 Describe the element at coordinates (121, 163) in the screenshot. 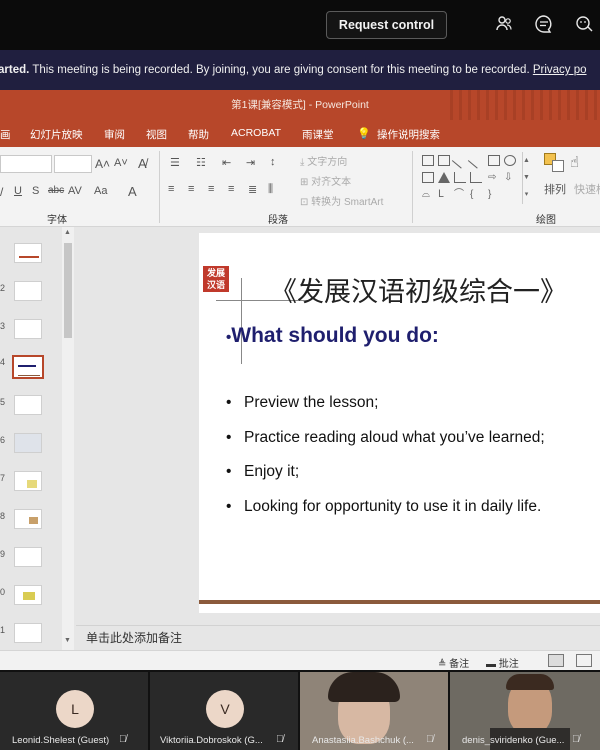

I see `shrink-font-icon: A˅` at that location.